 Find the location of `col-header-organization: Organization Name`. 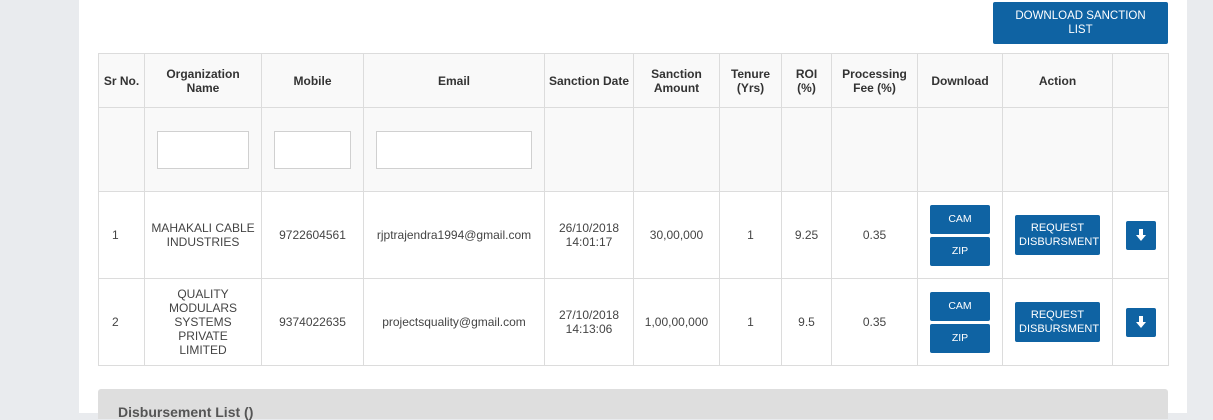

col-header-organization: Organization Name is located at coordinates (203, 80).